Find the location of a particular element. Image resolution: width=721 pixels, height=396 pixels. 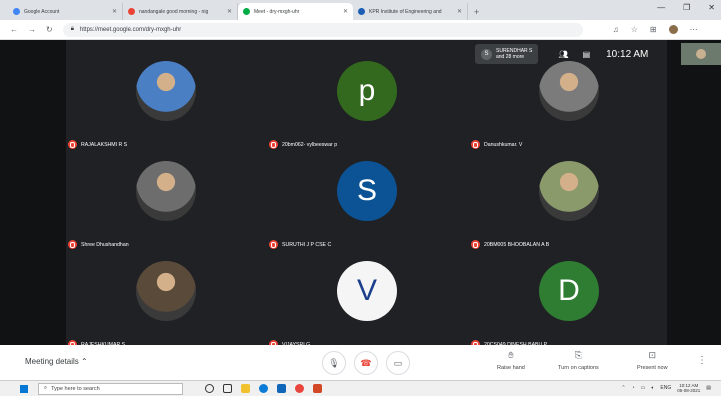

maximize-icon: ❐ is located at coordinates (686, 7).